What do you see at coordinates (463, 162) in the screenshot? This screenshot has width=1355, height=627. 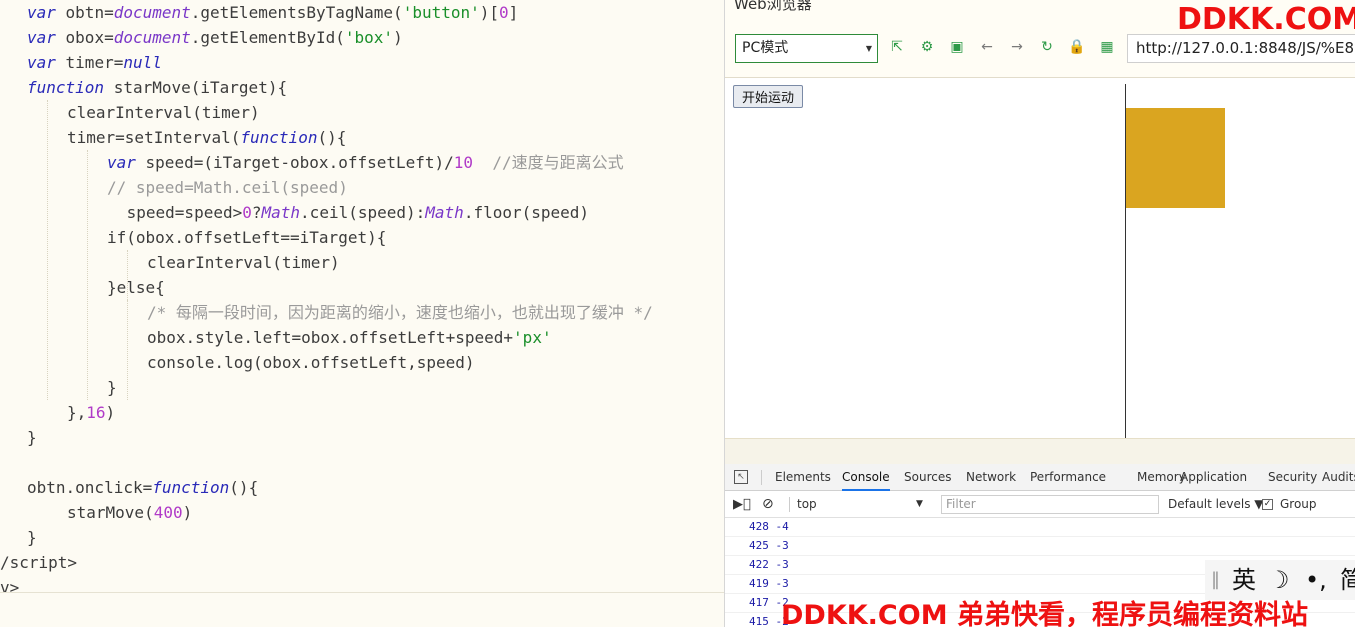 I see `code-token: 10` at bounding box center [463, 162].